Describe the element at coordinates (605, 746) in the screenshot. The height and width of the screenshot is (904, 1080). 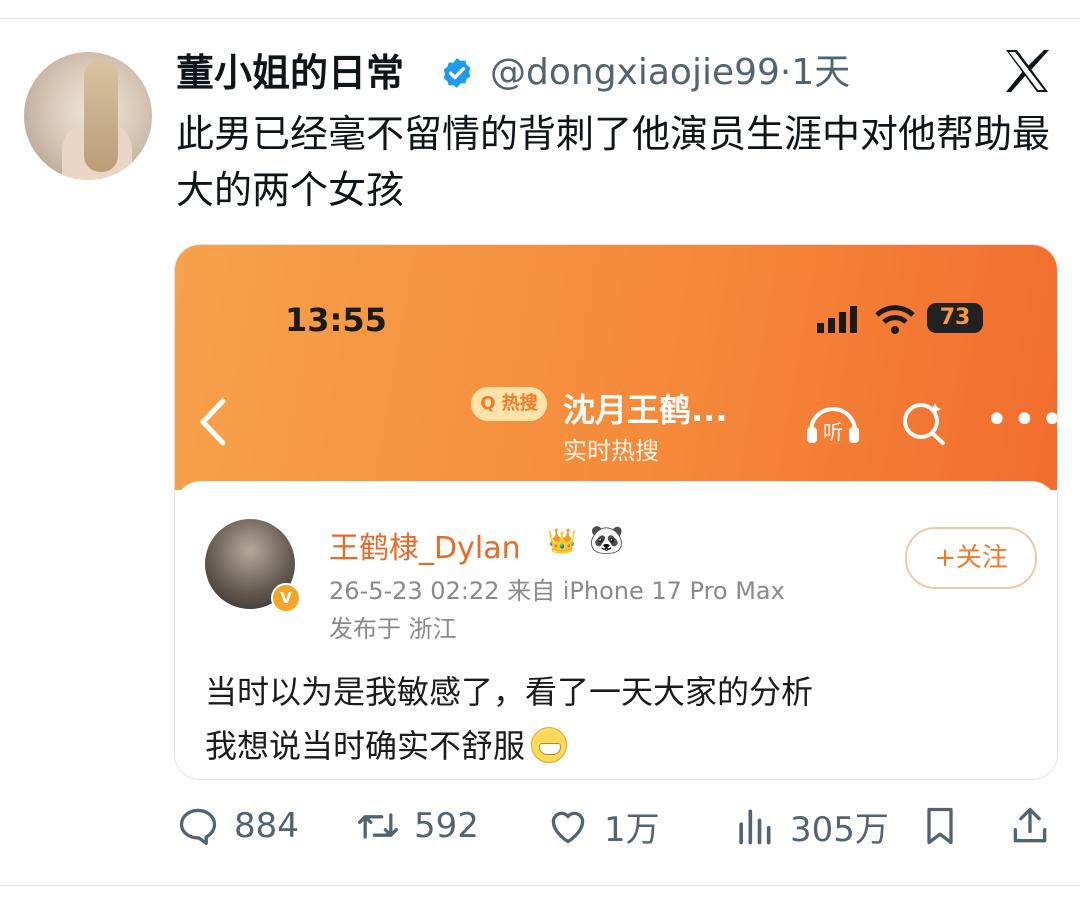
I see `post-text-line2-wrap: 我想说当时确实不舒服` at that location.